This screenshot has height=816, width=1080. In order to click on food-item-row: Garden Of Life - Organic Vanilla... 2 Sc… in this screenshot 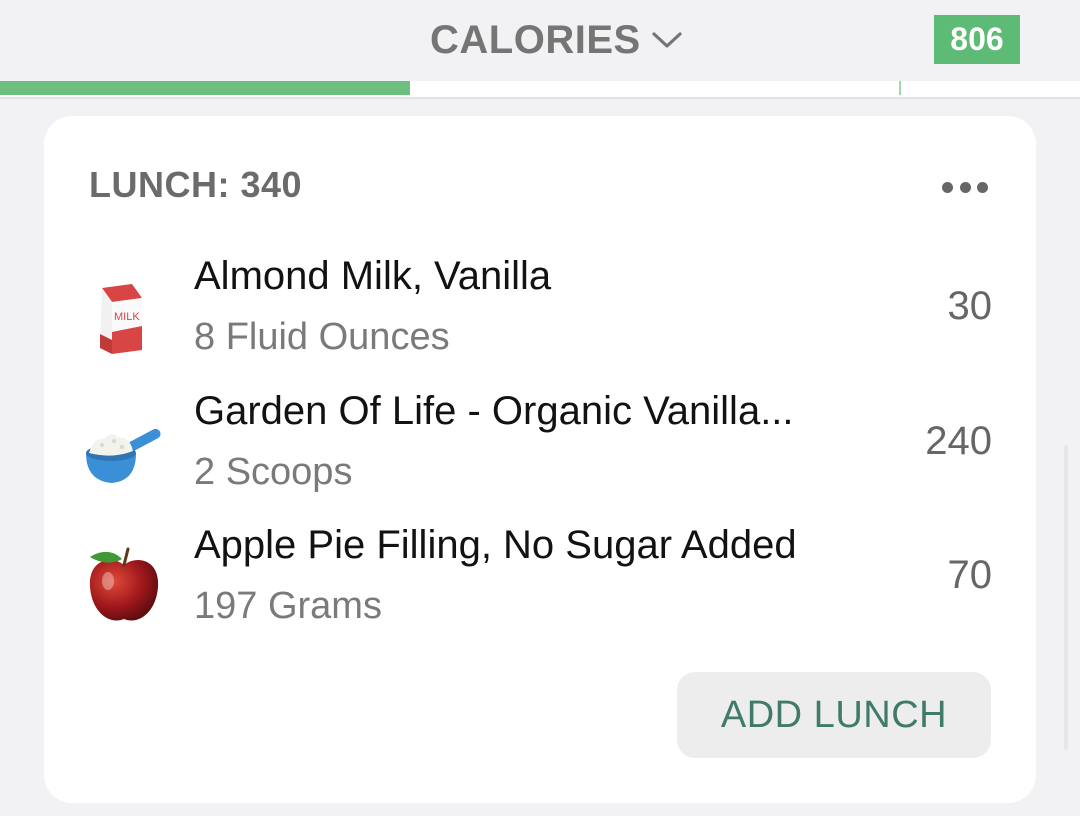, I will do `click(540, 449)`.